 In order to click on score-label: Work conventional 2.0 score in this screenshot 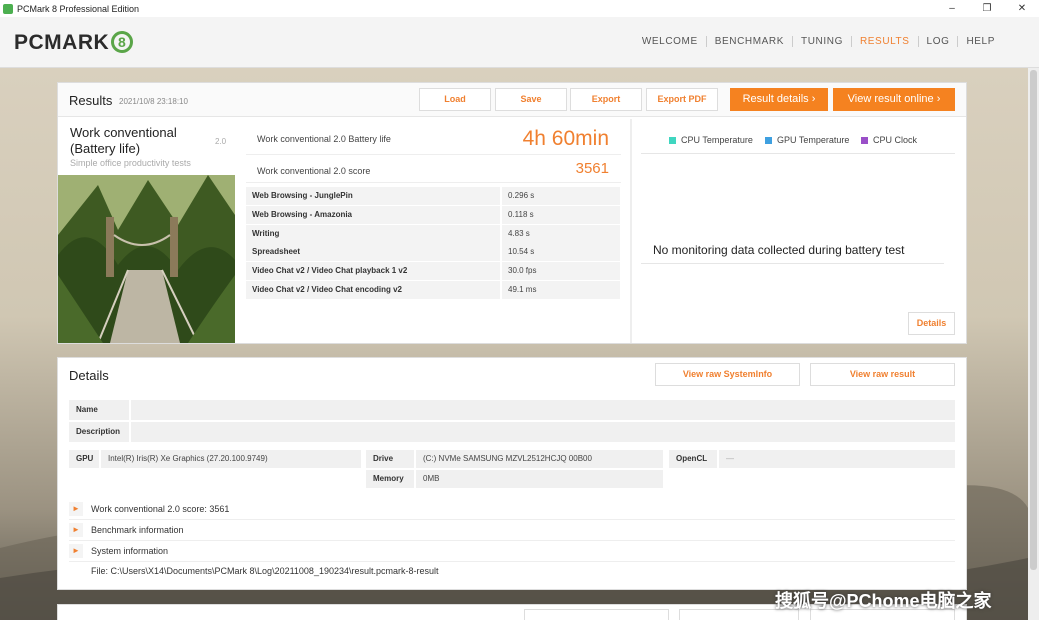, I will do `click(314, 171)`.